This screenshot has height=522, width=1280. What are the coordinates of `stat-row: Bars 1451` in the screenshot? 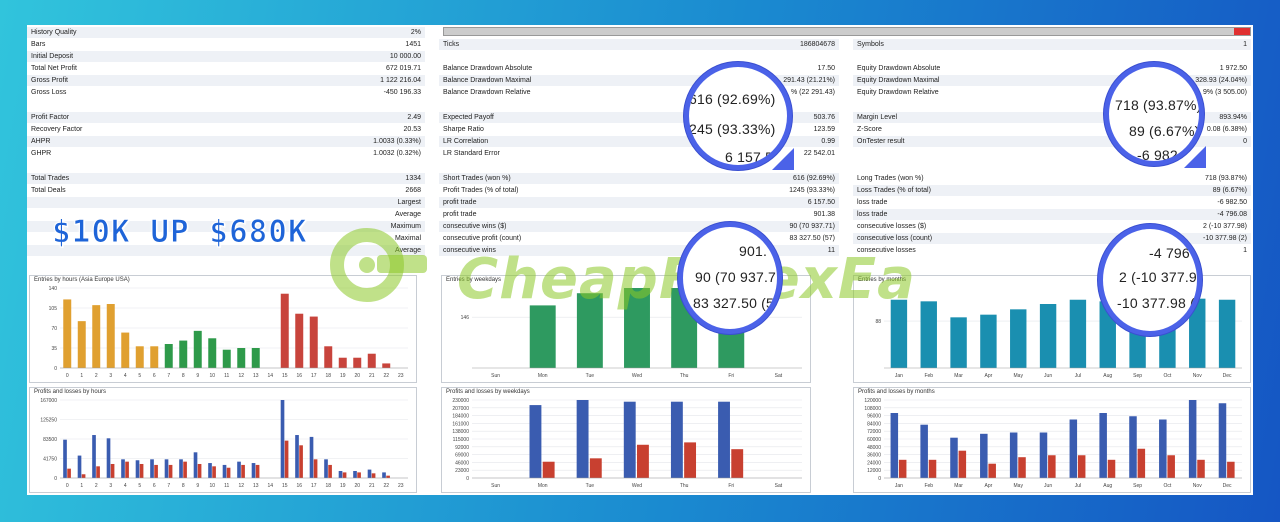 It's located at (226, 44).